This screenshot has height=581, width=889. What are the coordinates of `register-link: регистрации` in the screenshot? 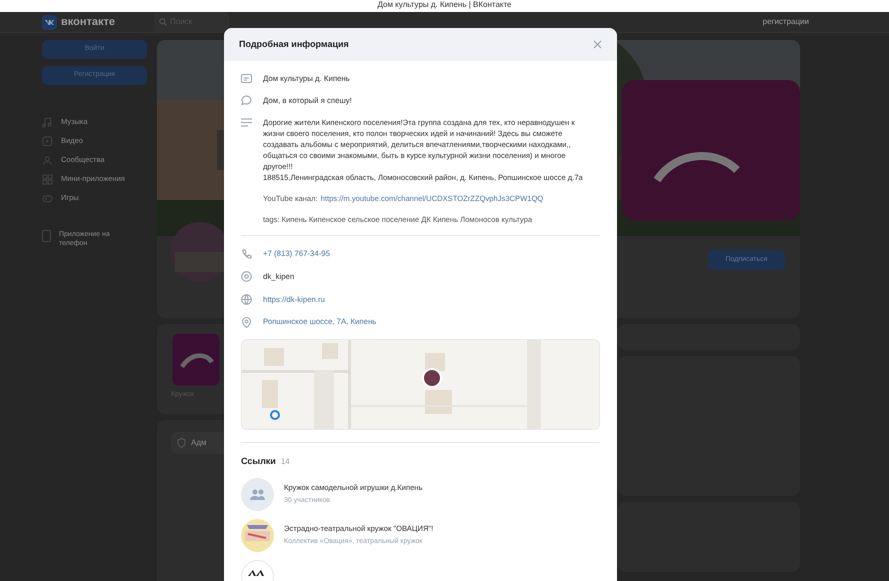 It's located at (785, 22).